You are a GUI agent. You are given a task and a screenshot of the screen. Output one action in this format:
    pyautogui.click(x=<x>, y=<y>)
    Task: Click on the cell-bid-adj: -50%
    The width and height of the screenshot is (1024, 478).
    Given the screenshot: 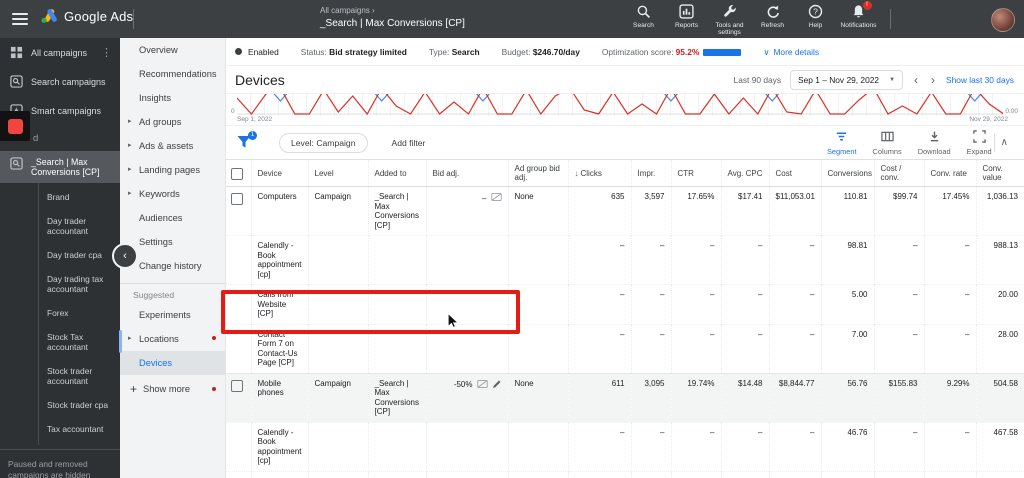 What is the action you would take?
    pyautogui.click(x=467, y=397)
    